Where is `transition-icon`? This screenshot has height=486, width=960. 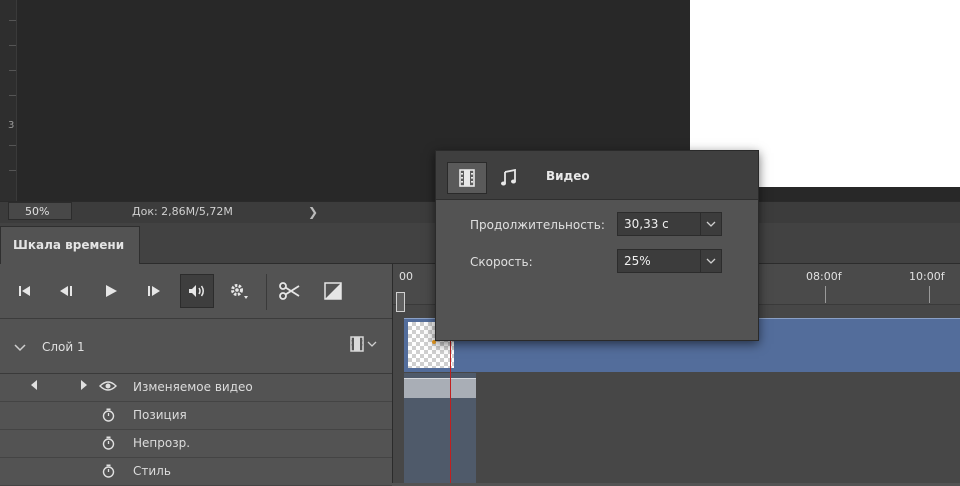
transition-icon is located at coordinates (333, 291).